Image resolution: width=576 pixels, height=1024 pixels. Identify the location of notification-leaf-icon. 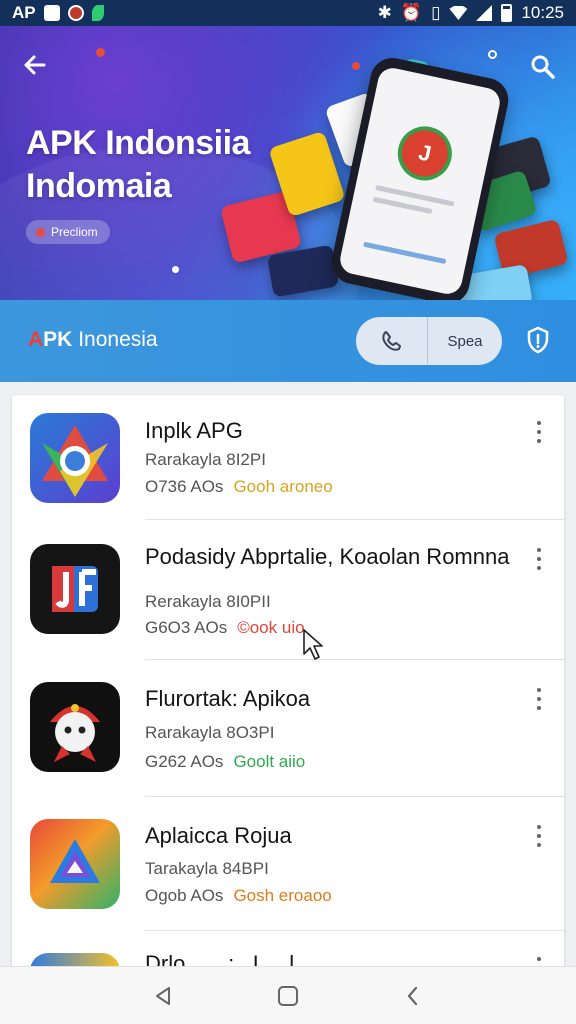
(97, 13).